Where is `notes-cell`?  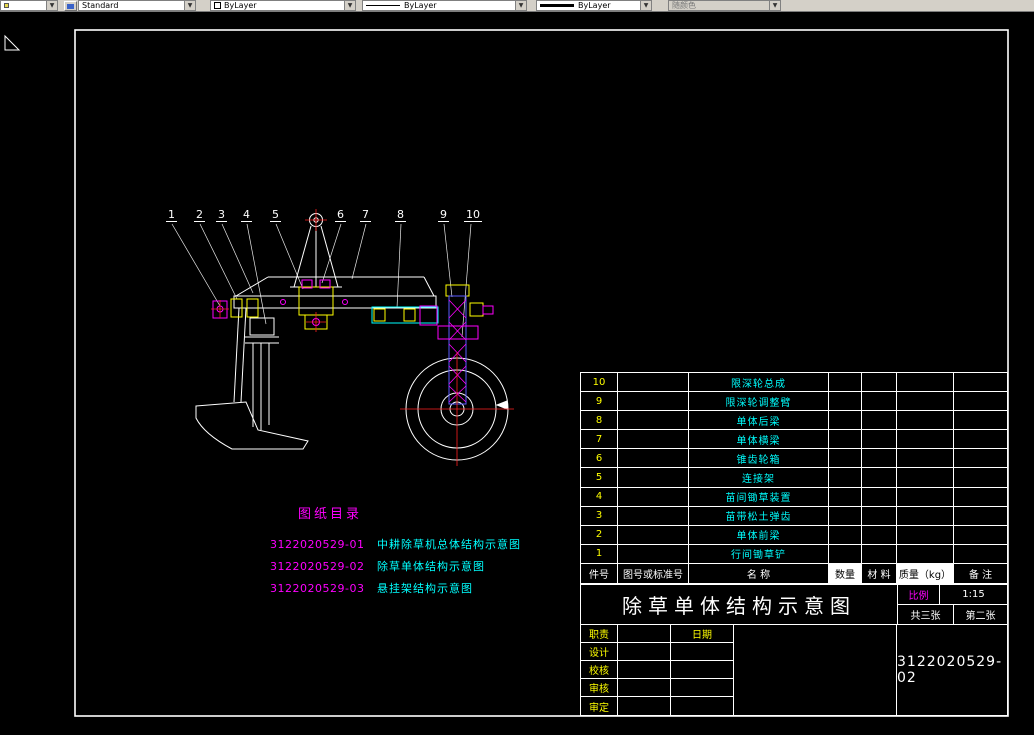
notes-cell is located at coordinates (815, 670).